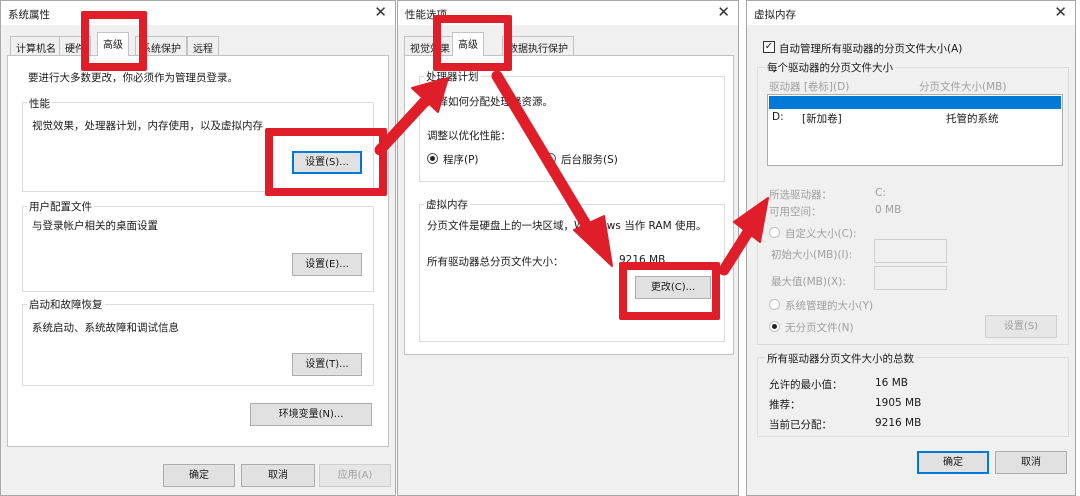 The height and width of the screenshot is (496, 1080). Describe the element at coordinates (819, 327) in the screenshot. I see `no-paging-label: 无分页文件(N)` at that location.